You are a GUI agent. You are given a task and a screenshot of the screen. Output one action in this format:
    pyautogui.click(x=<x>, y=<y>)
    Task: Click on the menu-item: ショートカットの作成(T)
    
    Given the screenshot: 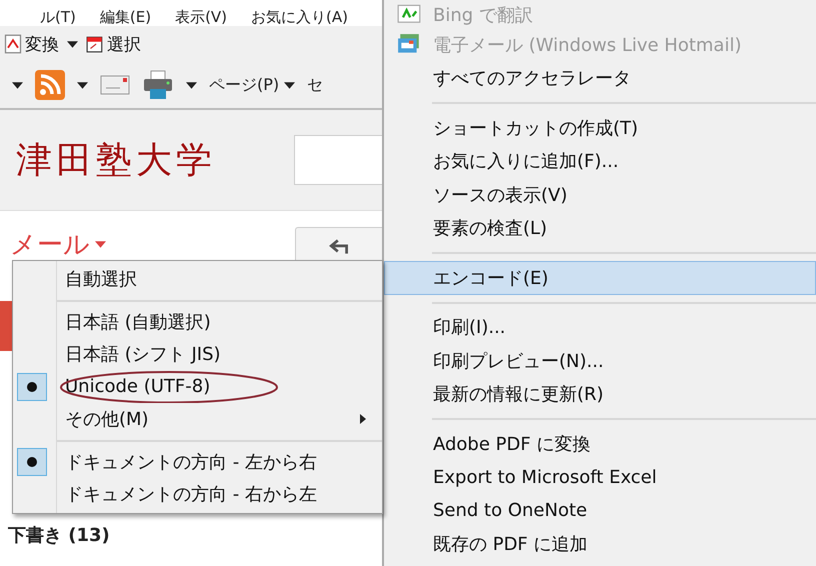 What is the action you would take?
    pyautogui.click(x=600, y=127)
    